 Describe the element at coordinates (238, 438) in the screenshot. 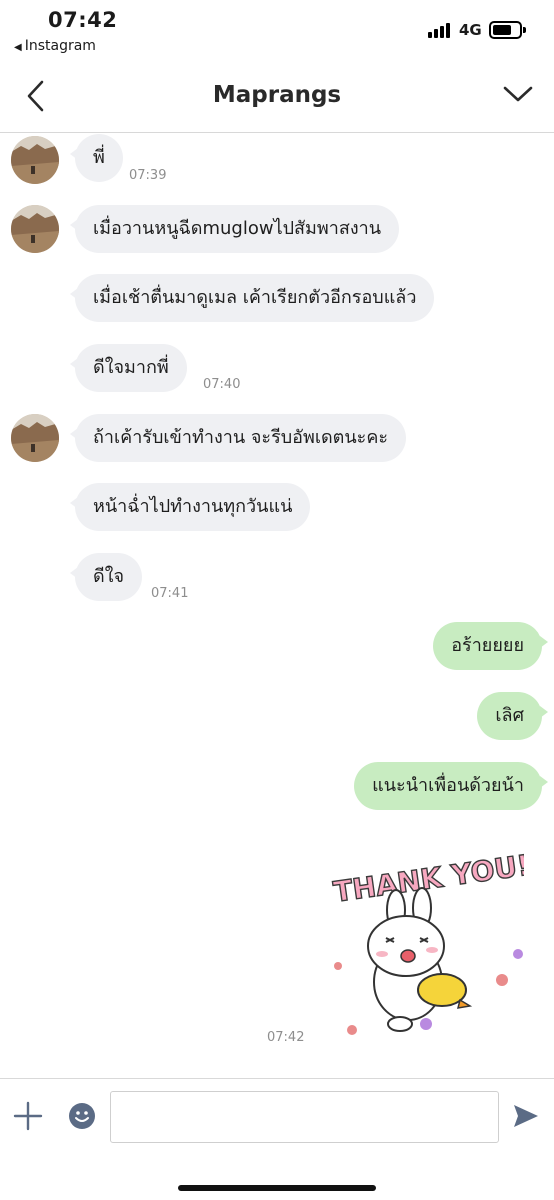

I see `message-bubble: ถ้าเค้ารับเข้าทำงาน จะรีบอัพเดตนะคะ` at that location.